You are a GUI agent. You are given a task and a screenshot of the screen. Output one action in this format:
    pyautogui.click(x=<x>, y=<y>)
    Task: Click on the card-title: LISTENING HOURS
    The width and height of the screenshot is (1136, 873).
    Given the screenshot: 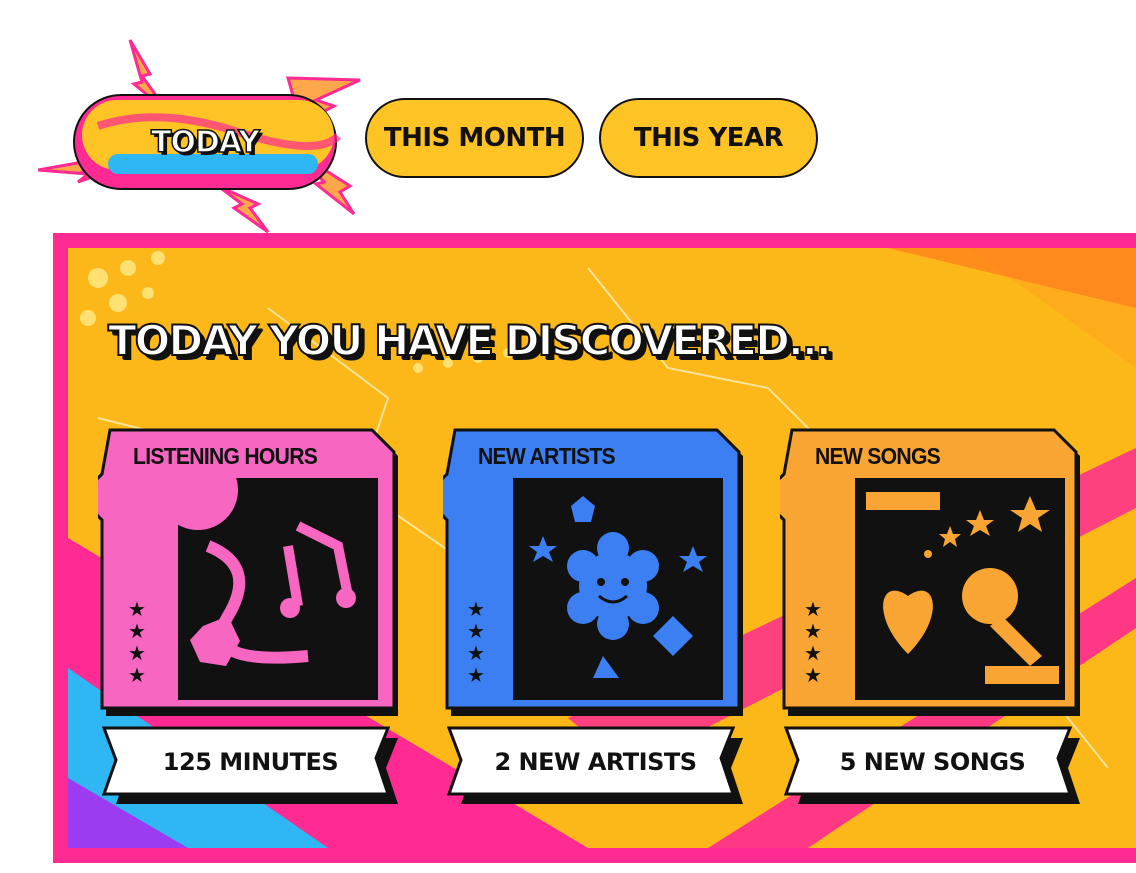 What is the action you would take?
    pyautogui.click(x=225, y=456)
    